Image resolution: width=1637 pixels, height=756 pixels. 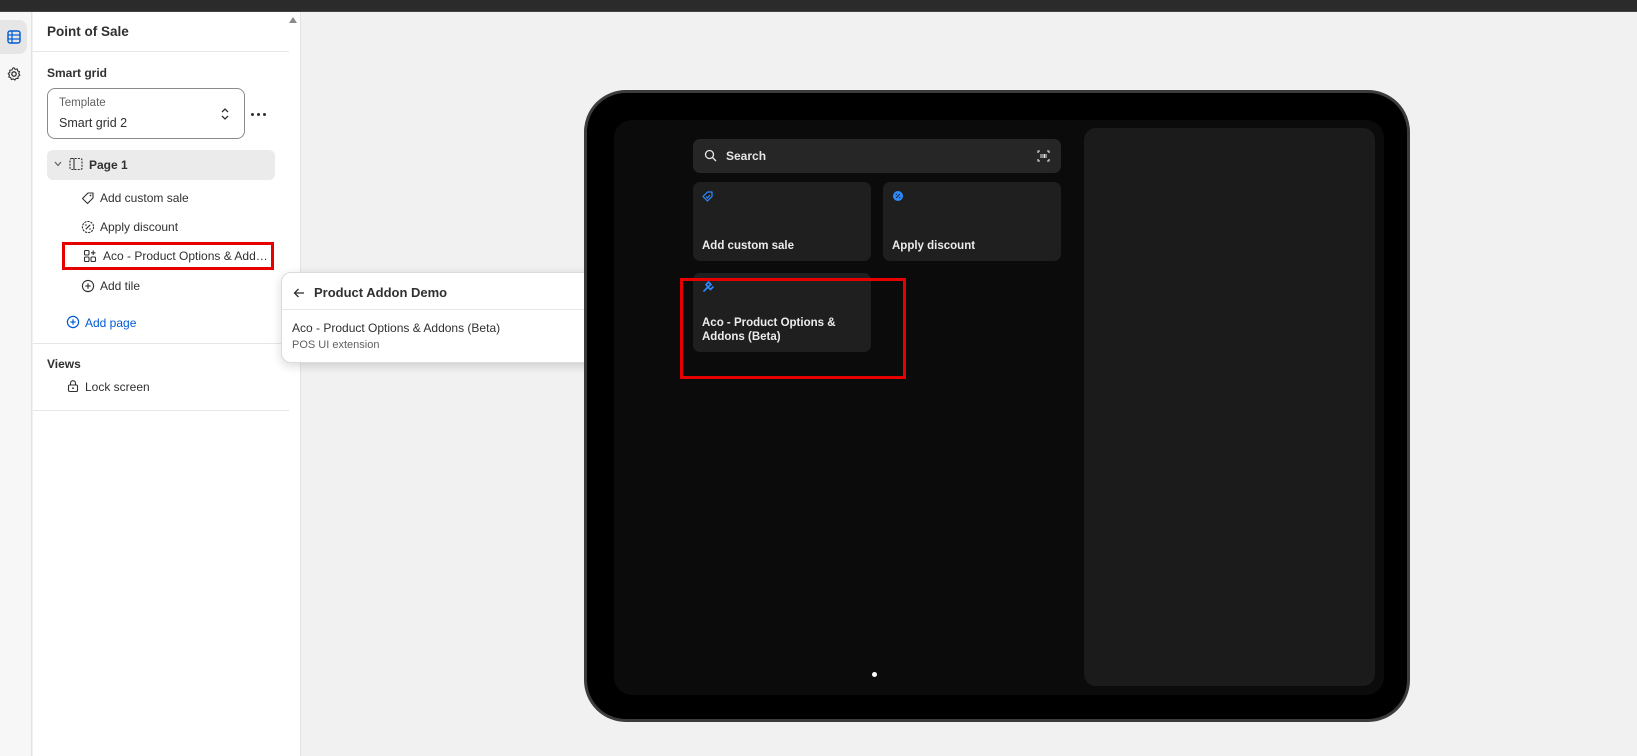 I want to click on tile-row-apply-discount: Apply discount, so click(x=183, y=227).